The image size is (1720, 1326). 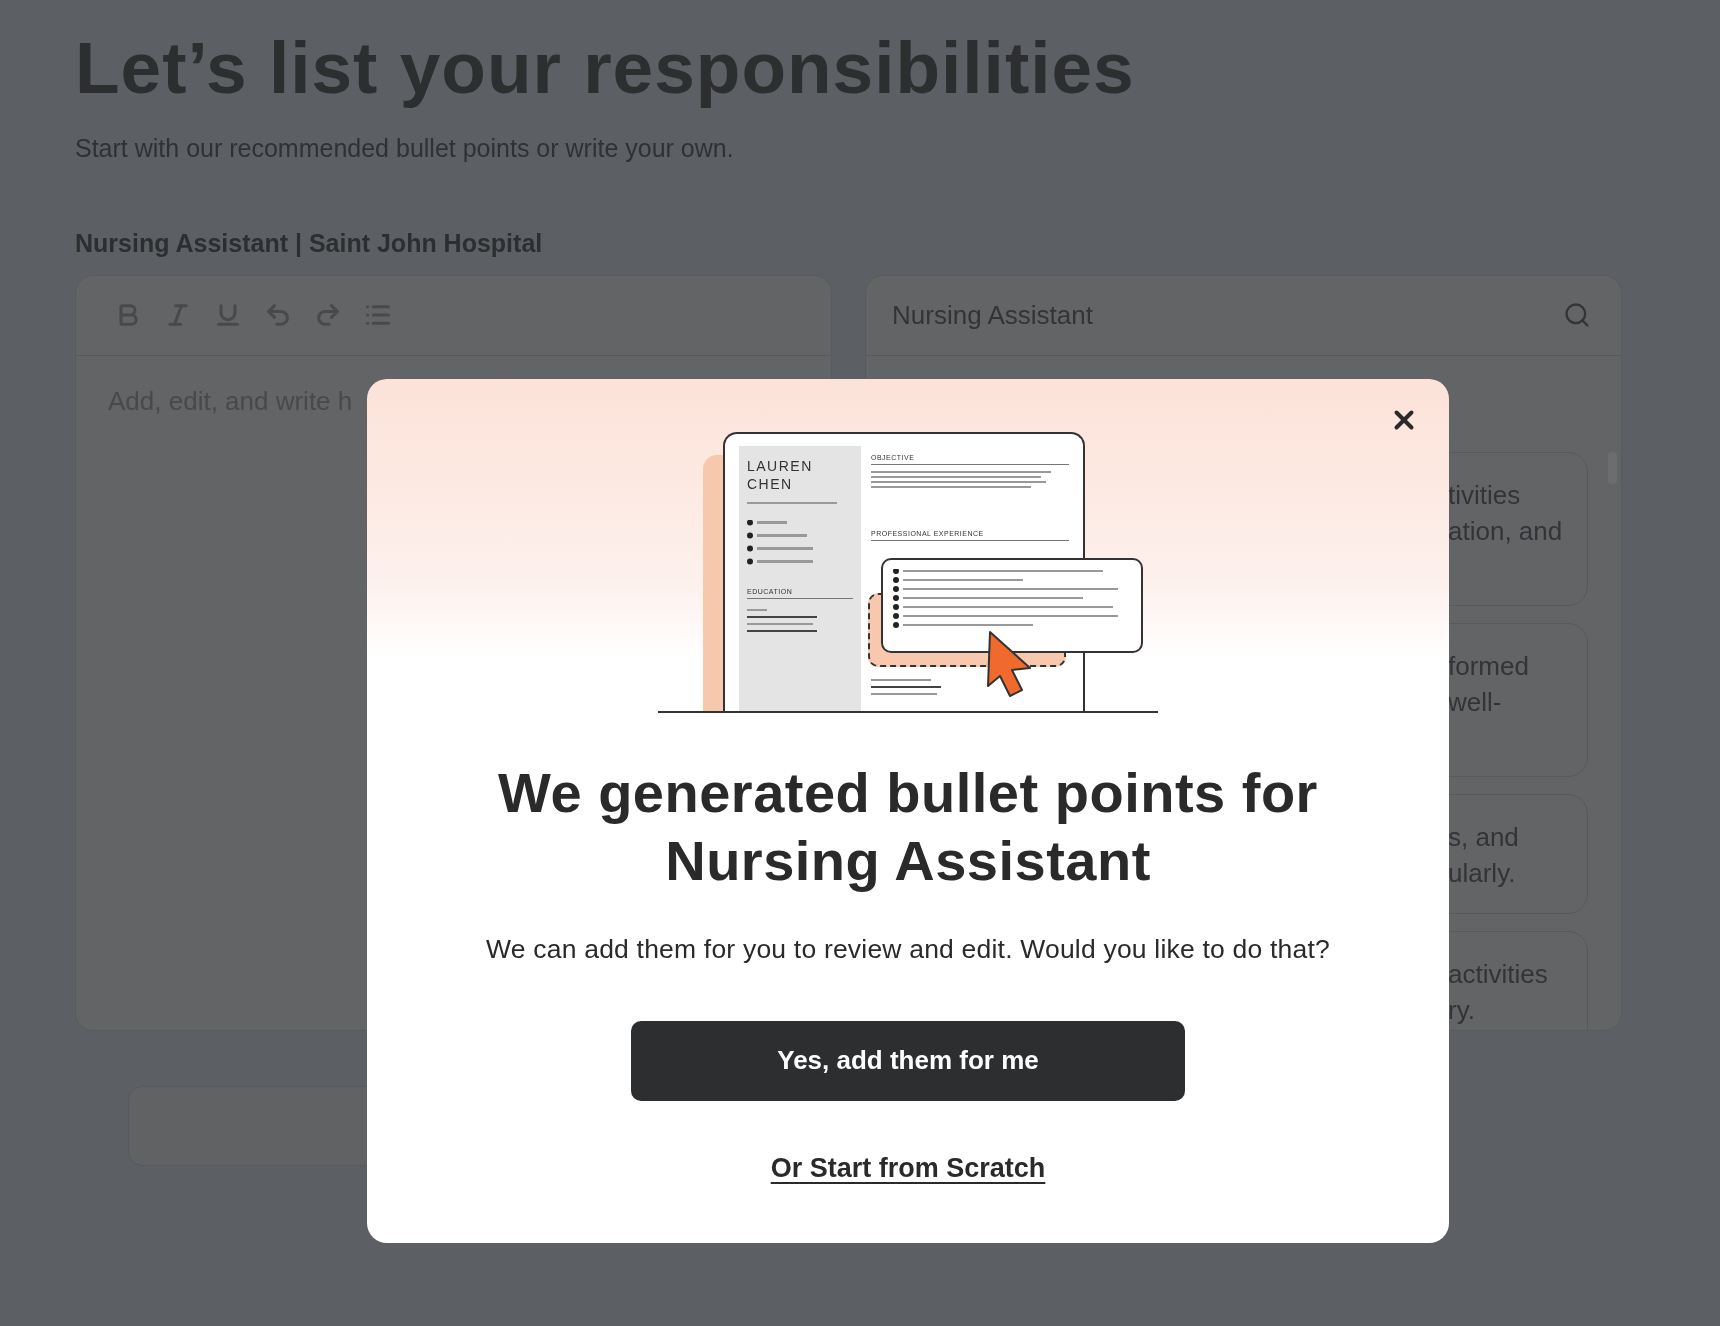 I want to click on modal-title: We generated bullet points for Nursing Assistant, so click(x=908, y=827).